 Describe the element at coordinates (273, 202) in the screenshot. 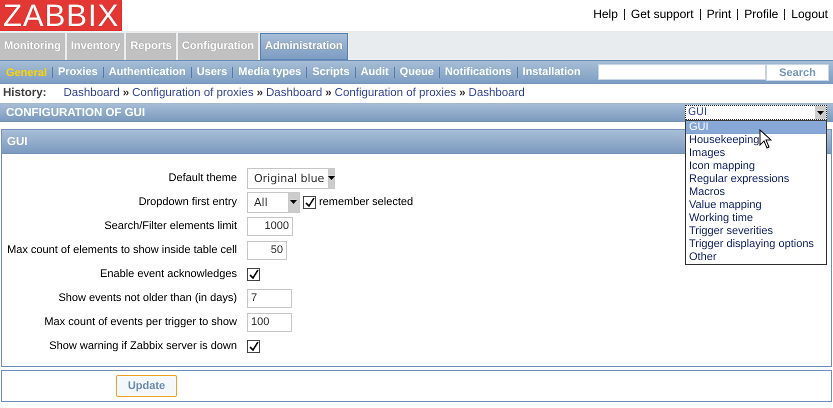

I see `dropdown: All` at that location.